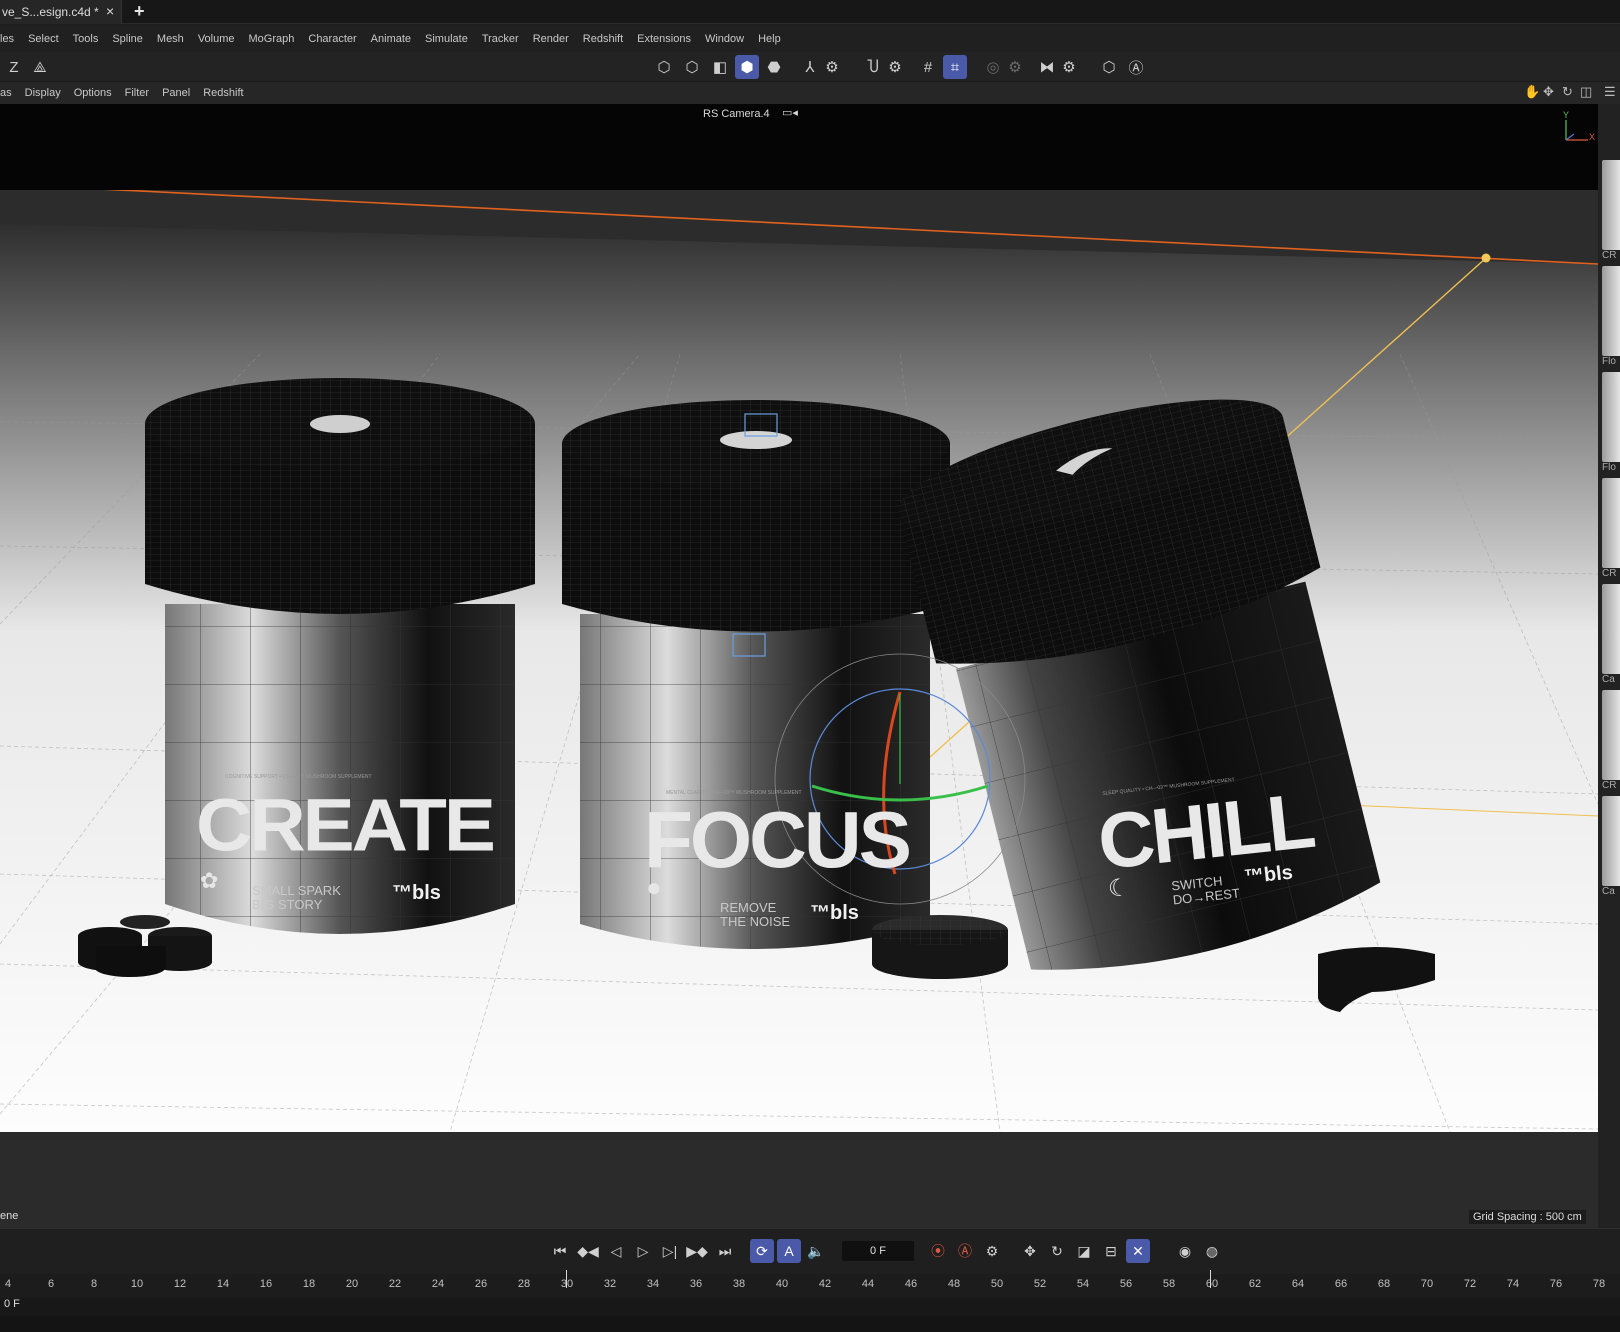 The height and width of the screenshot is (1332, 1620). I want to click on menu-file: les, so click(7, 39).